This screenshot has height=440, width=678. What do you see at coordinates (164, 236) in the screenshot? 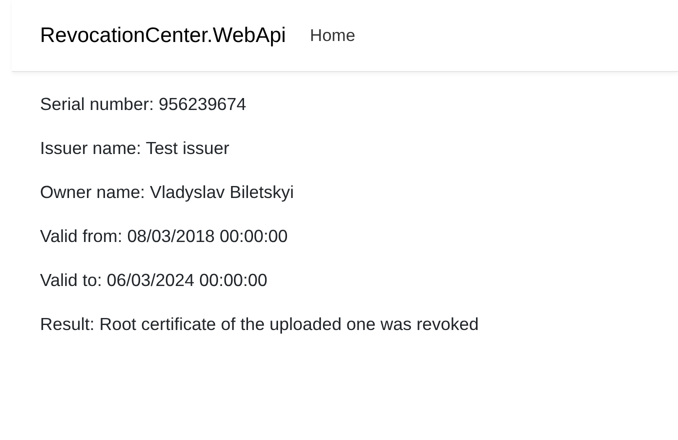
I see `field-text: Valid from: 08/03/2018 00:00:00` at bounding box center [164, 236].